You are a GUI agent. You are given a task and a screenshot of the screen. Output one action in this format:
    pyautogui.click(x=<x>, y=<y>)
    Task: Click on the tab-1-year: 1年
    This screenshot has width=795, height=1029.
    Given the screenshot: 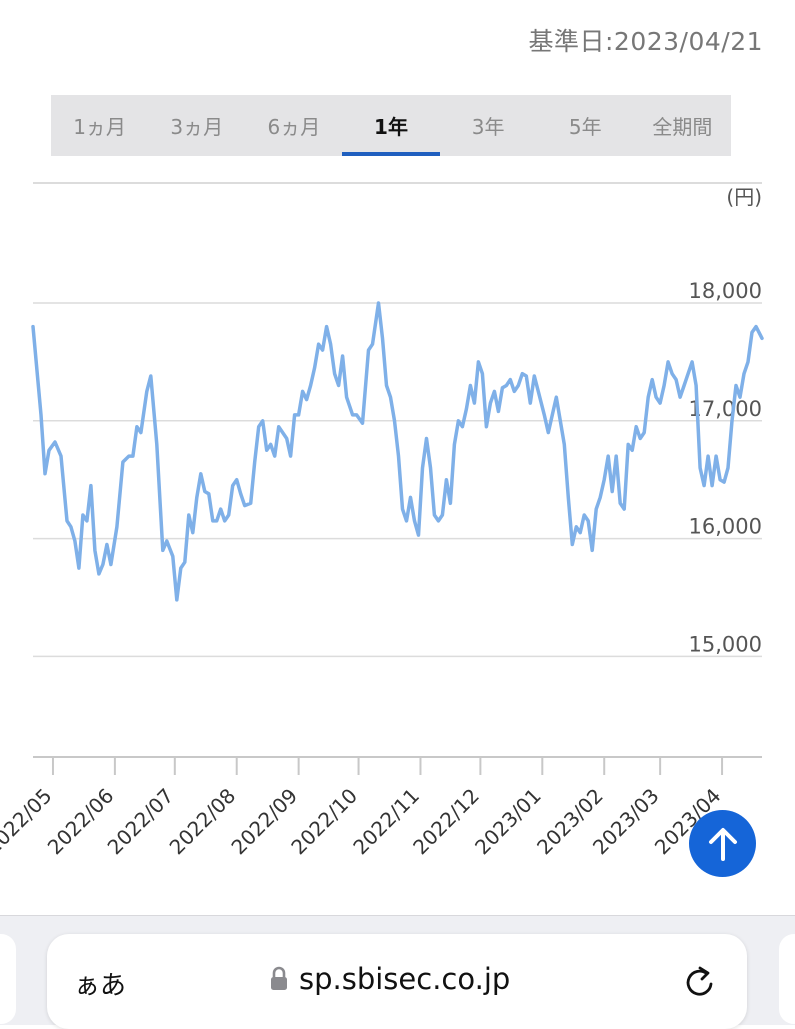 What is the action you would take?
    pyautogui.click(x=391, y=125)
    